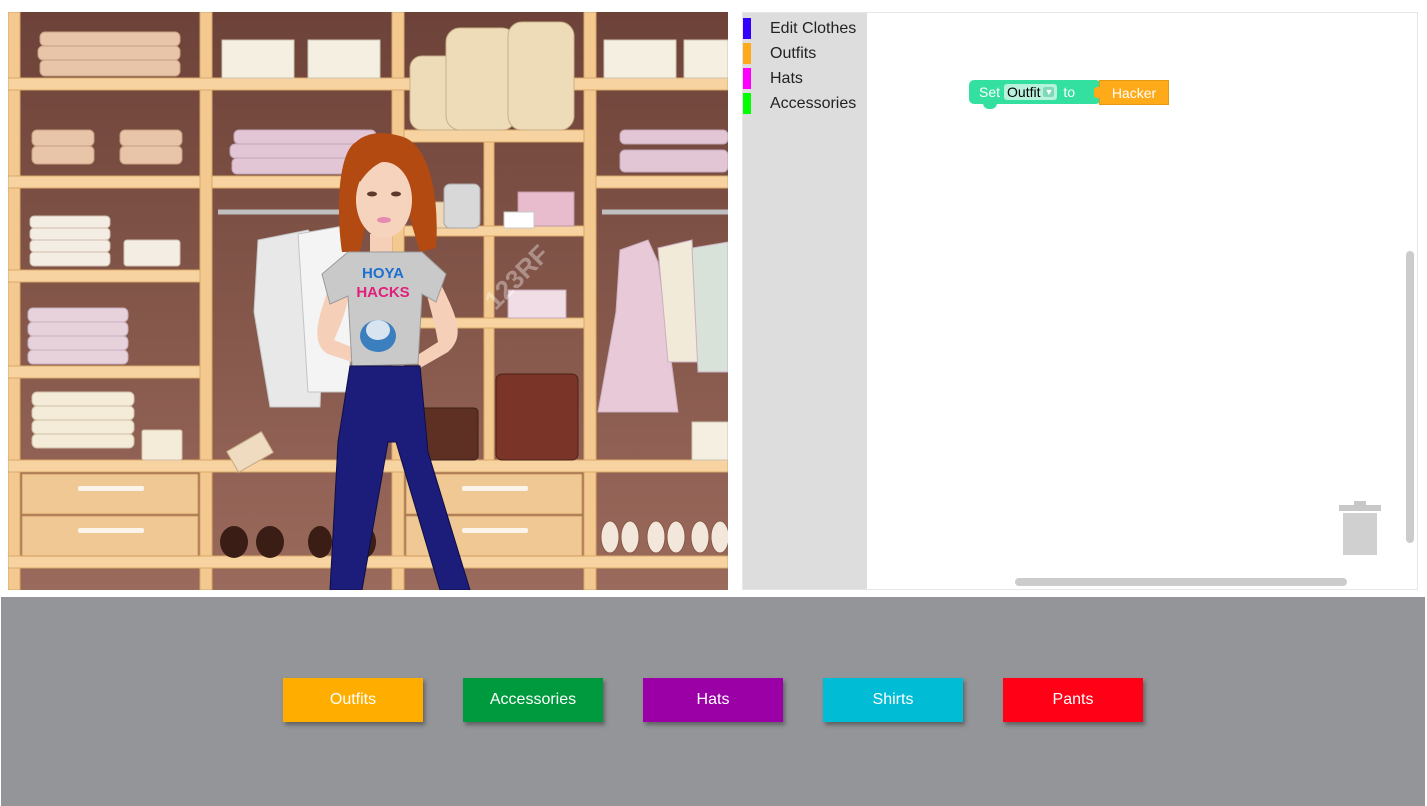 The image size is (1427, 806). What do you see at coordinates (353, 700) in the screenshot?
I see `outfits-button: Outfits` at bounding box center [353, 700].